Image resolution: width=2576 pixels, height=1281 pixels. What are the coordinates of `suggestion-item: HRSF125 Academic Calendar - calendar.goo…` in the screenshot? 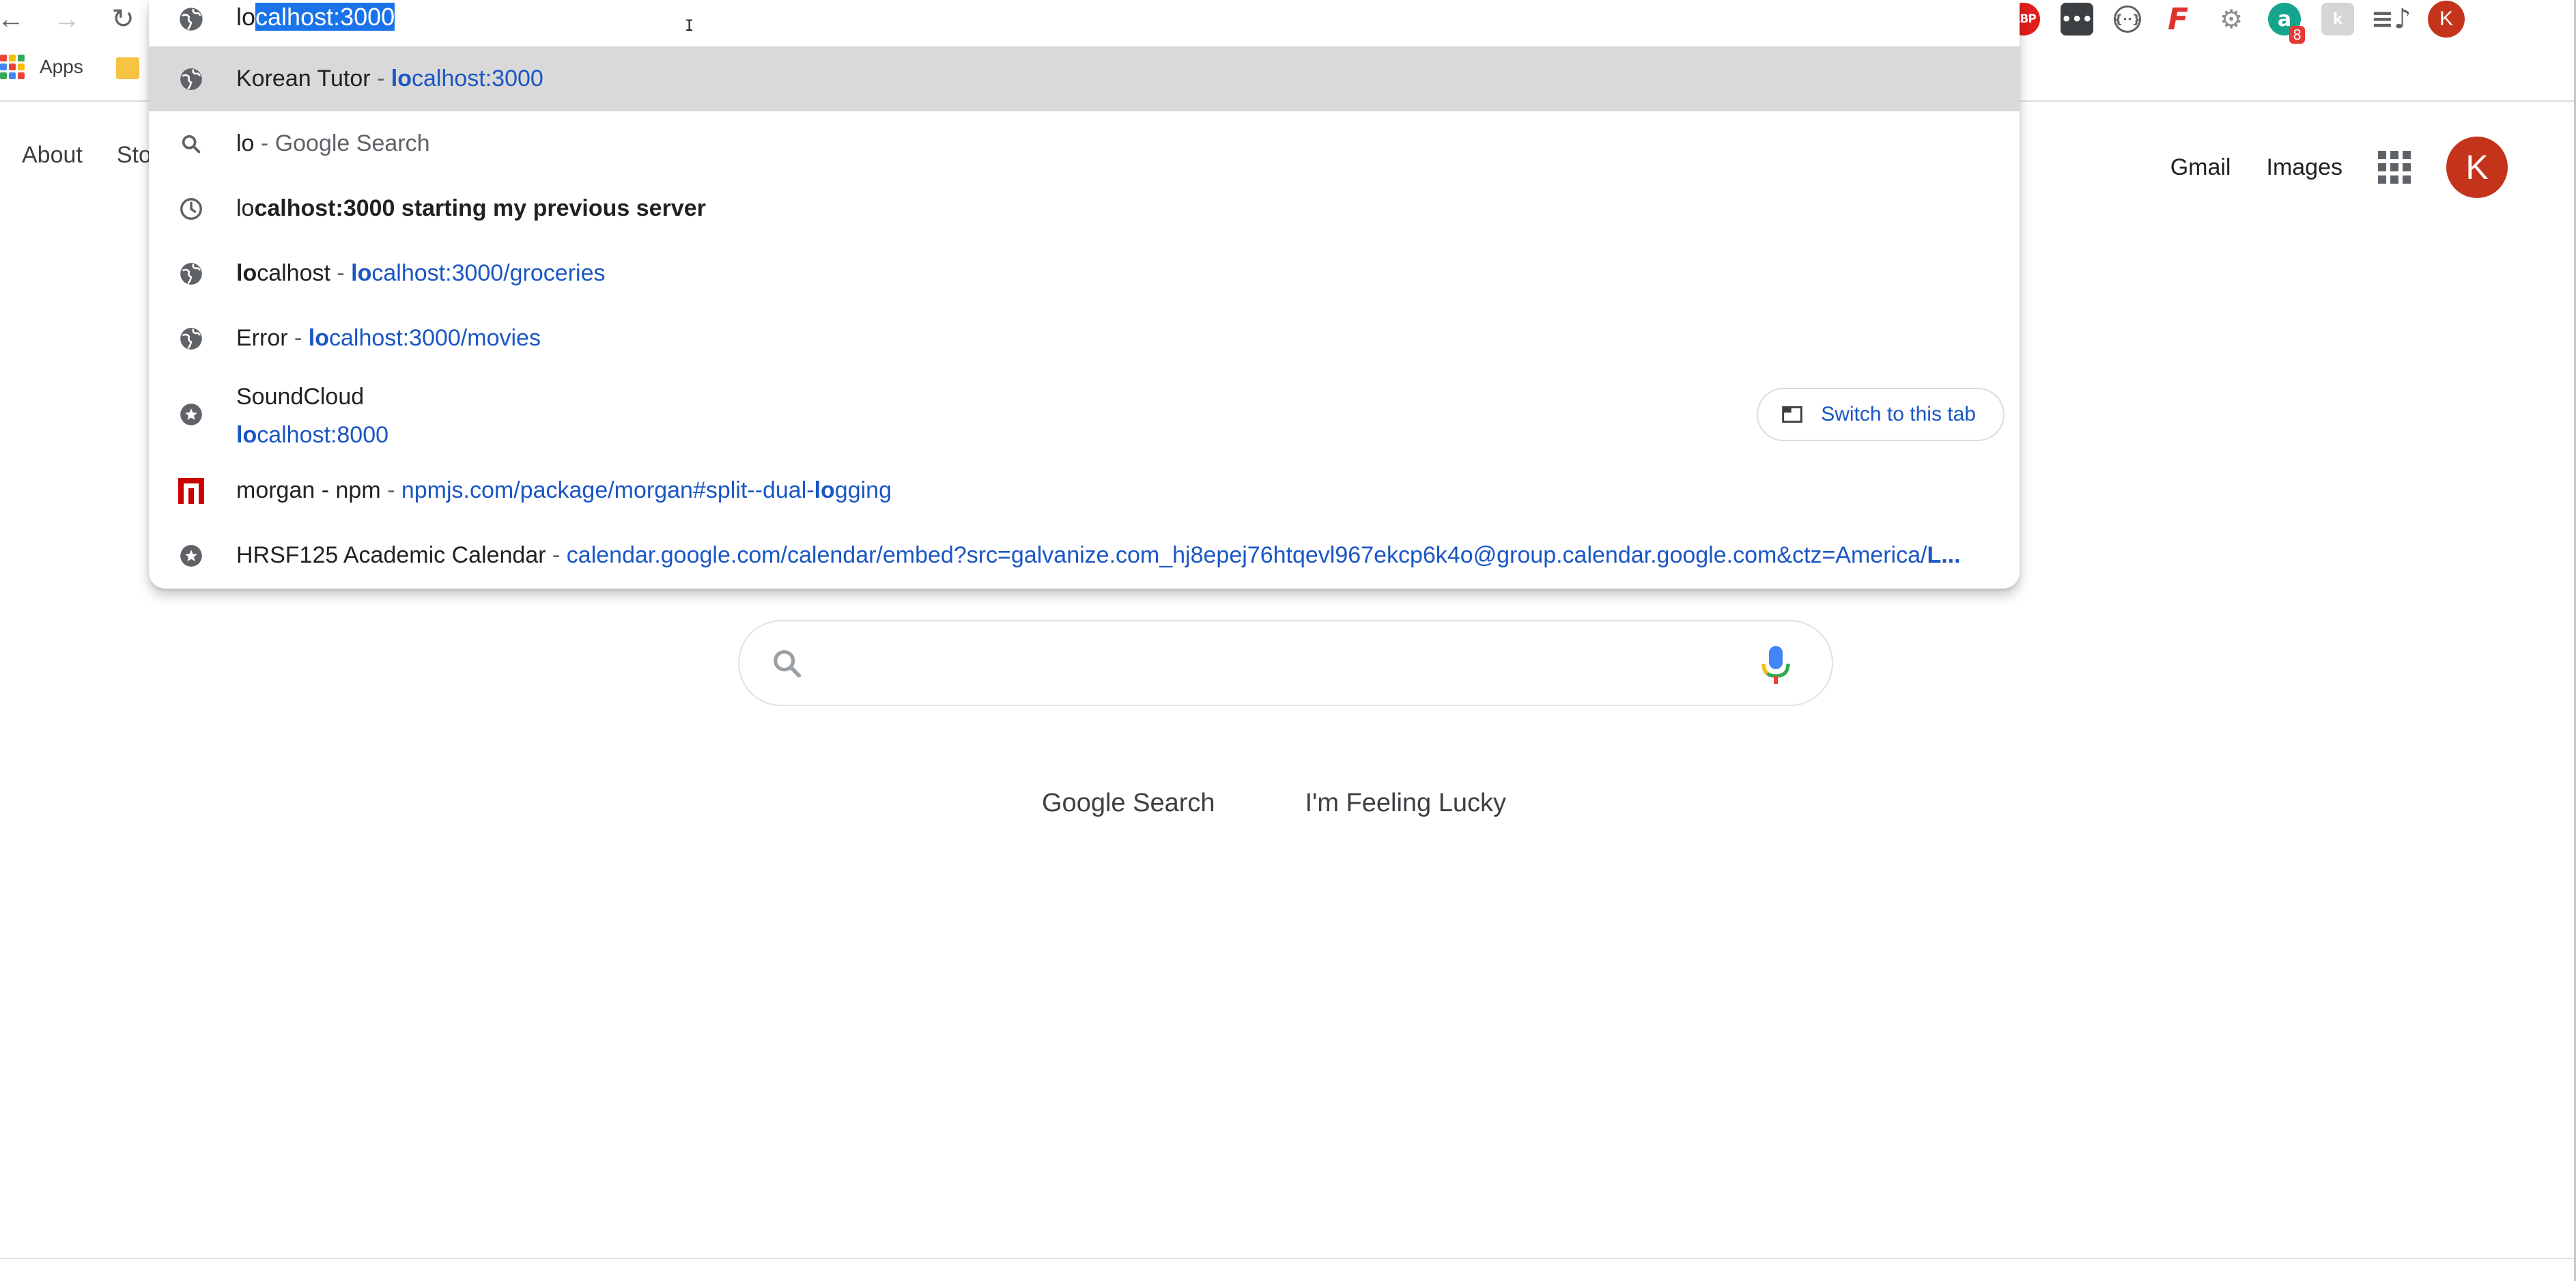 It's located at (1084, 555).